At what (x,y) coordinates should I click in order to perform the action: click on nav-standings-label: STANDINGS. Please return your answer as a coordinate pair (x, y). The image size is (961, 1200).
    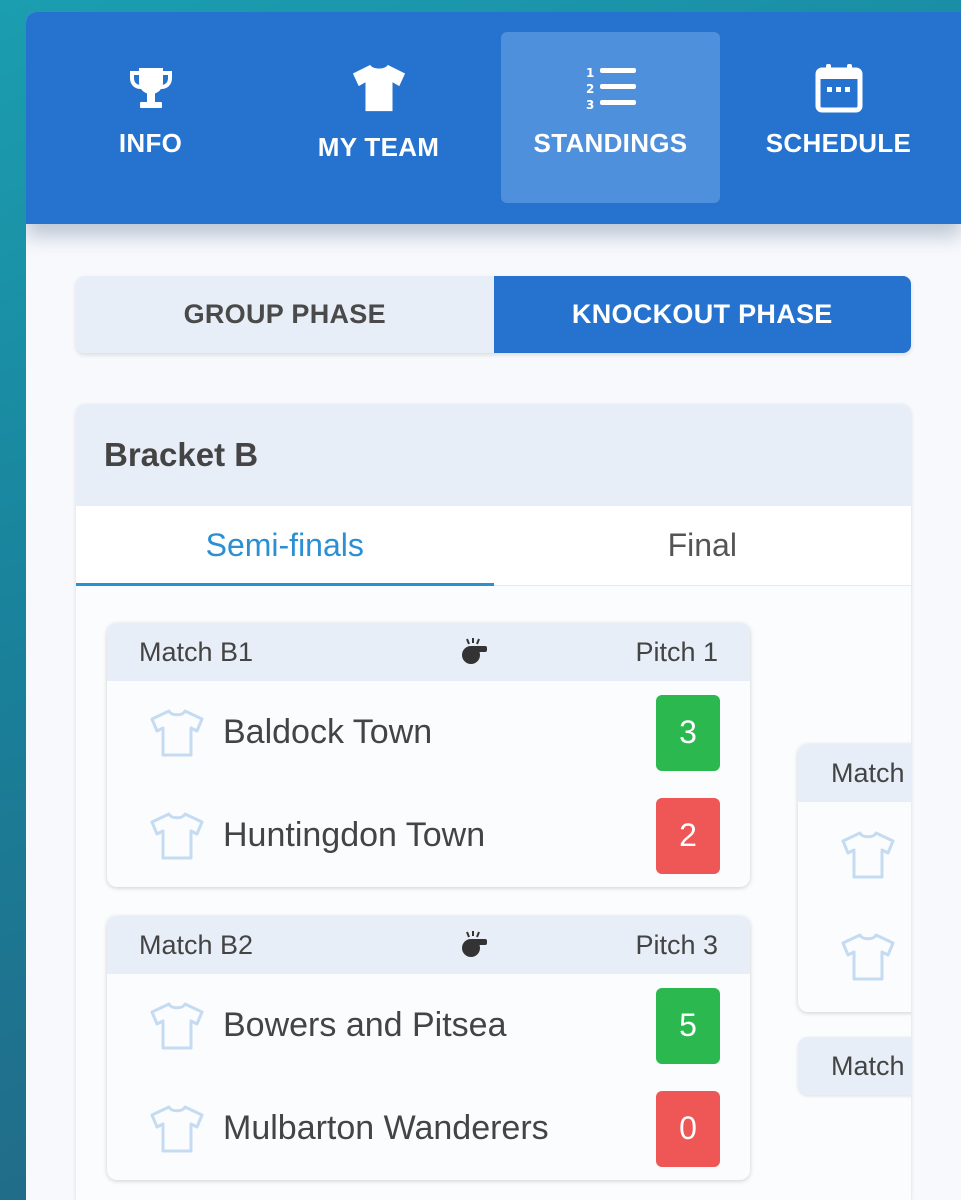
    Looking at the image, I should click on (610, 143).